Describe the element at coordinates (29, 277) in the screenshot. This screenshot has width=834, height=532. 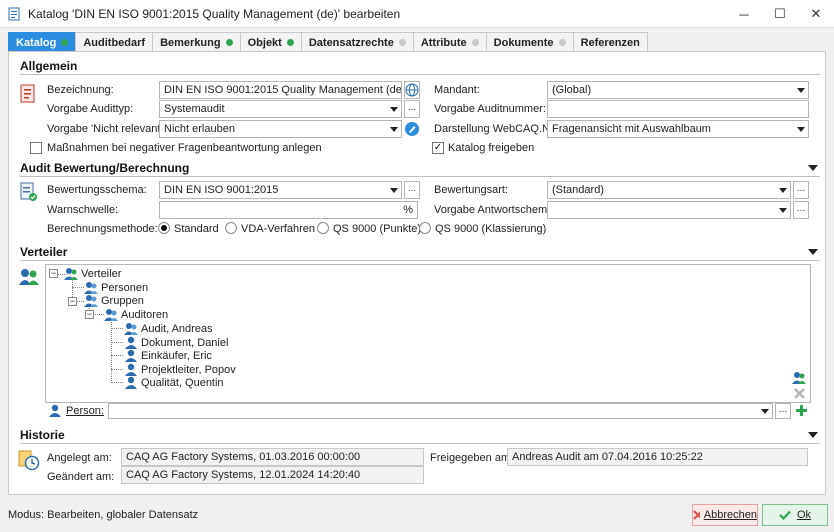
I see `distribution-icon` at that location.